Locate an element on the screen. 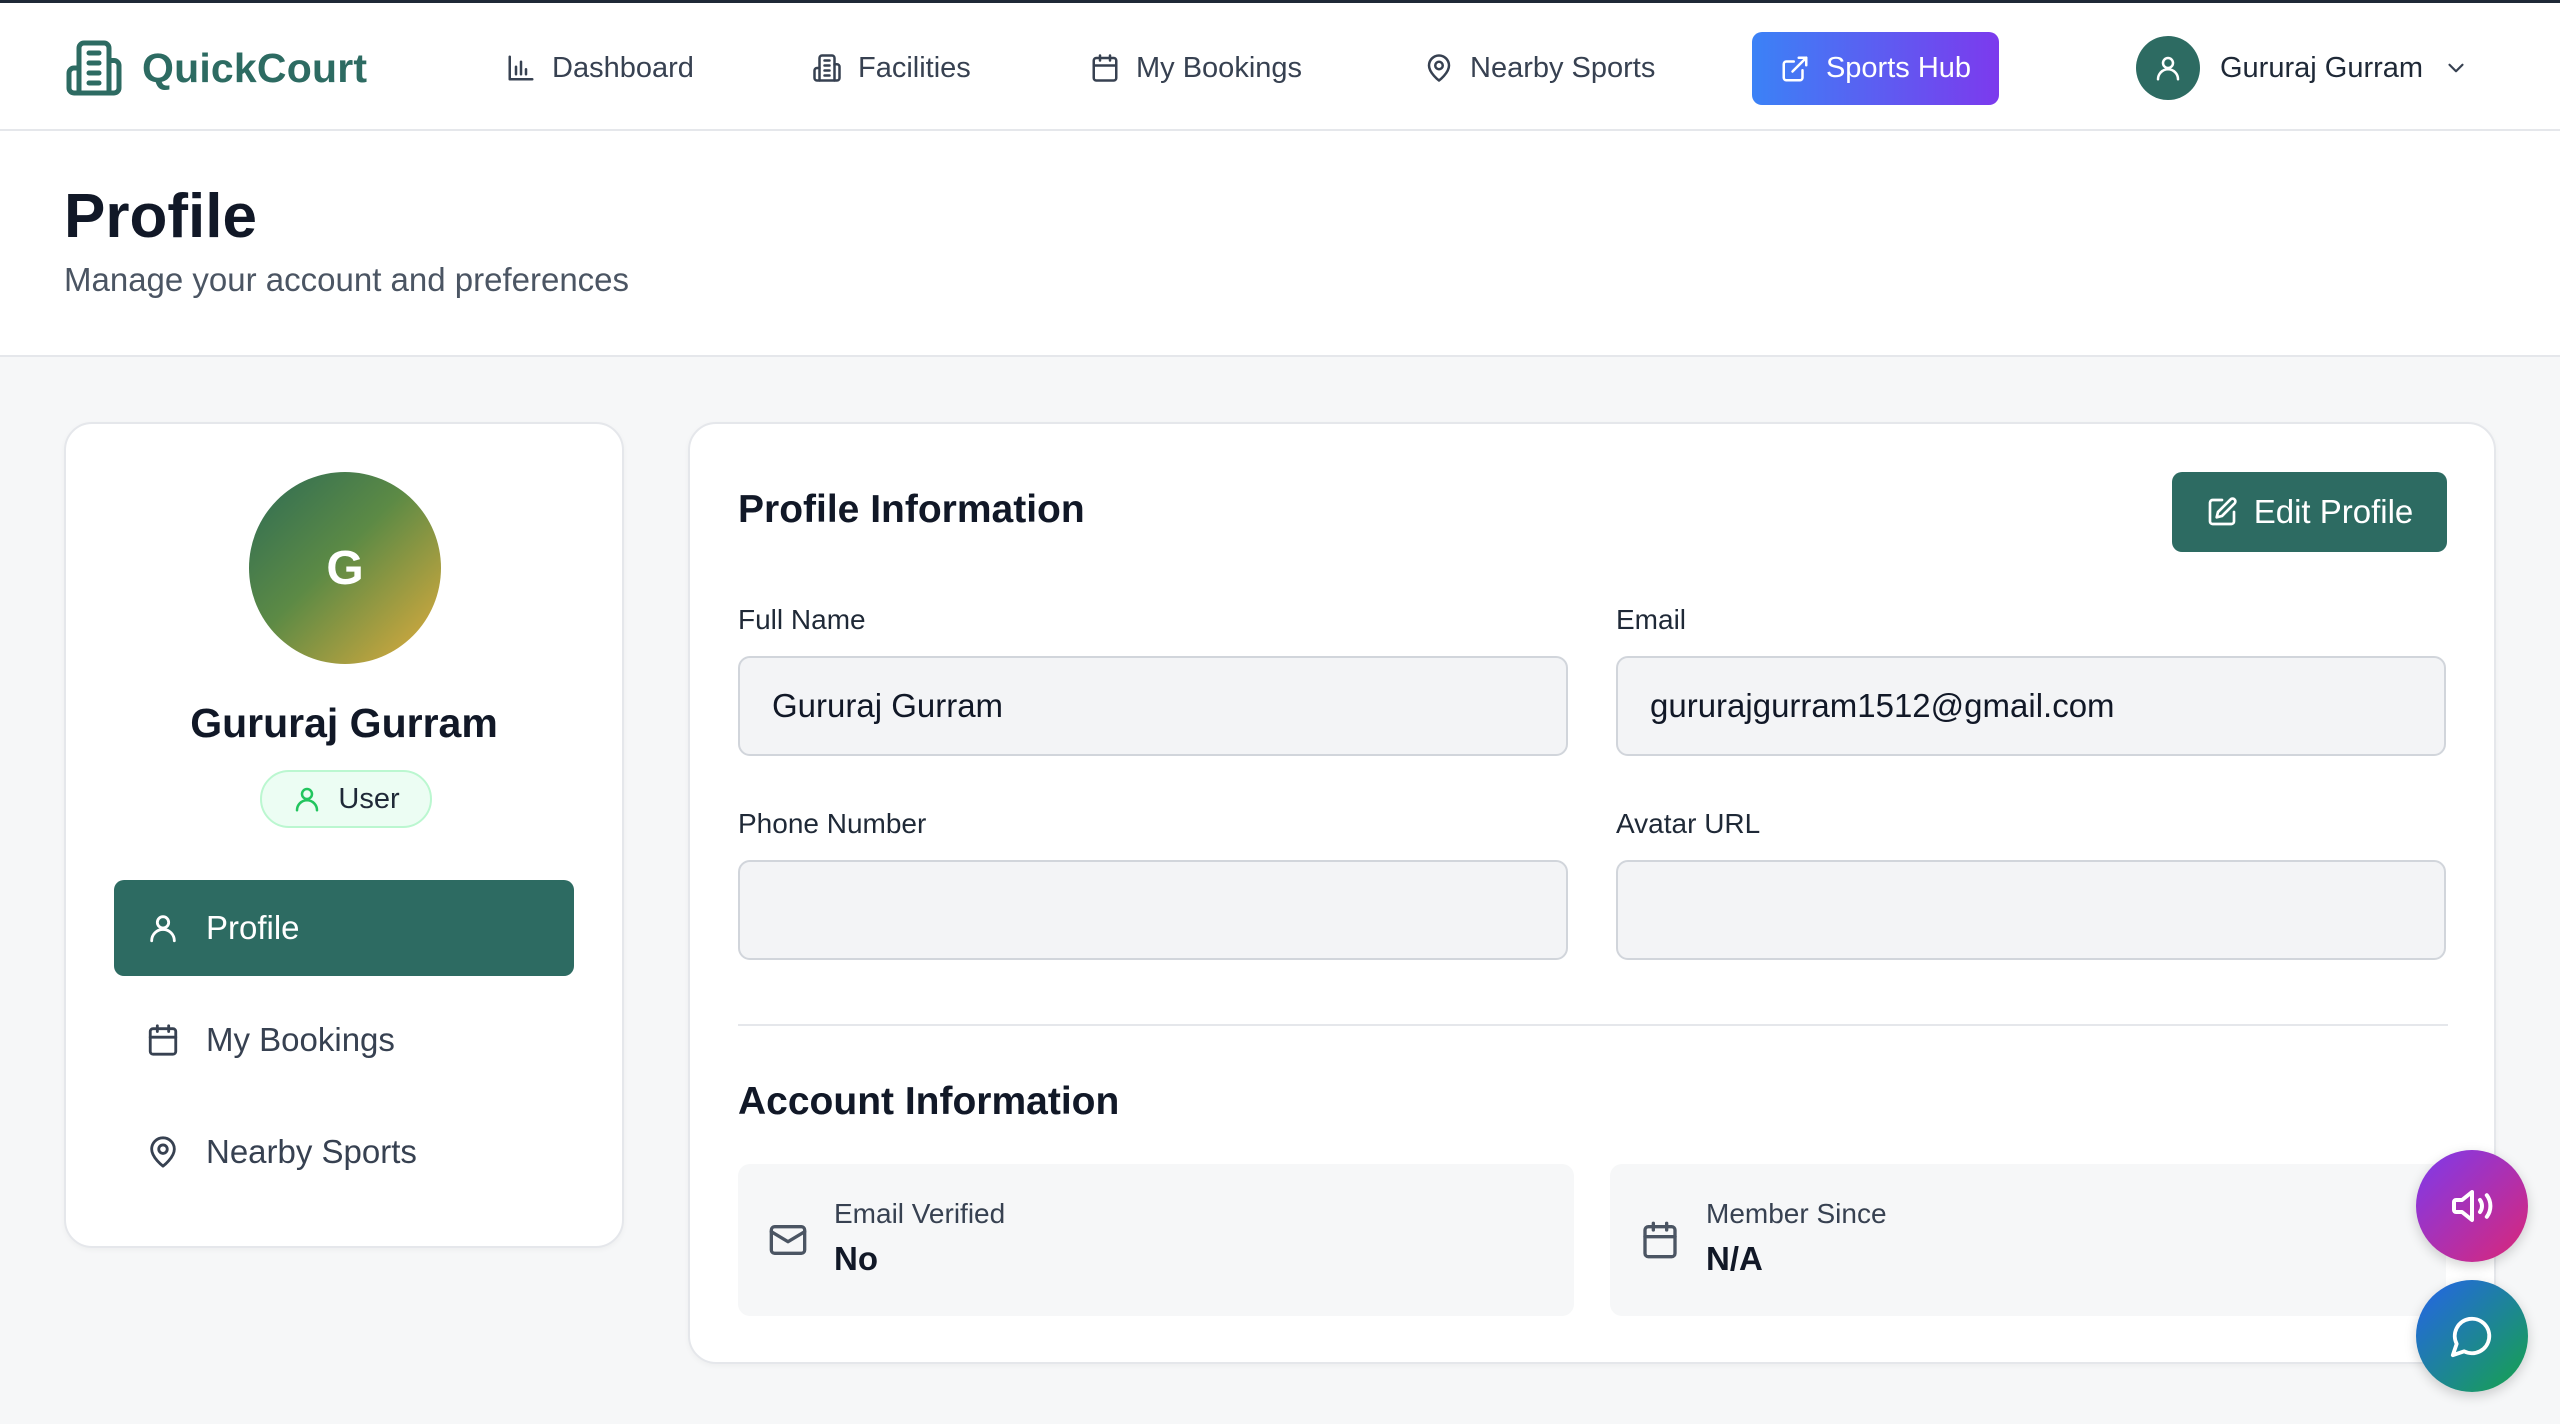 The height and width of the screenshot is (1424, 2560). role-label: User is located at coordinates (369, 798).